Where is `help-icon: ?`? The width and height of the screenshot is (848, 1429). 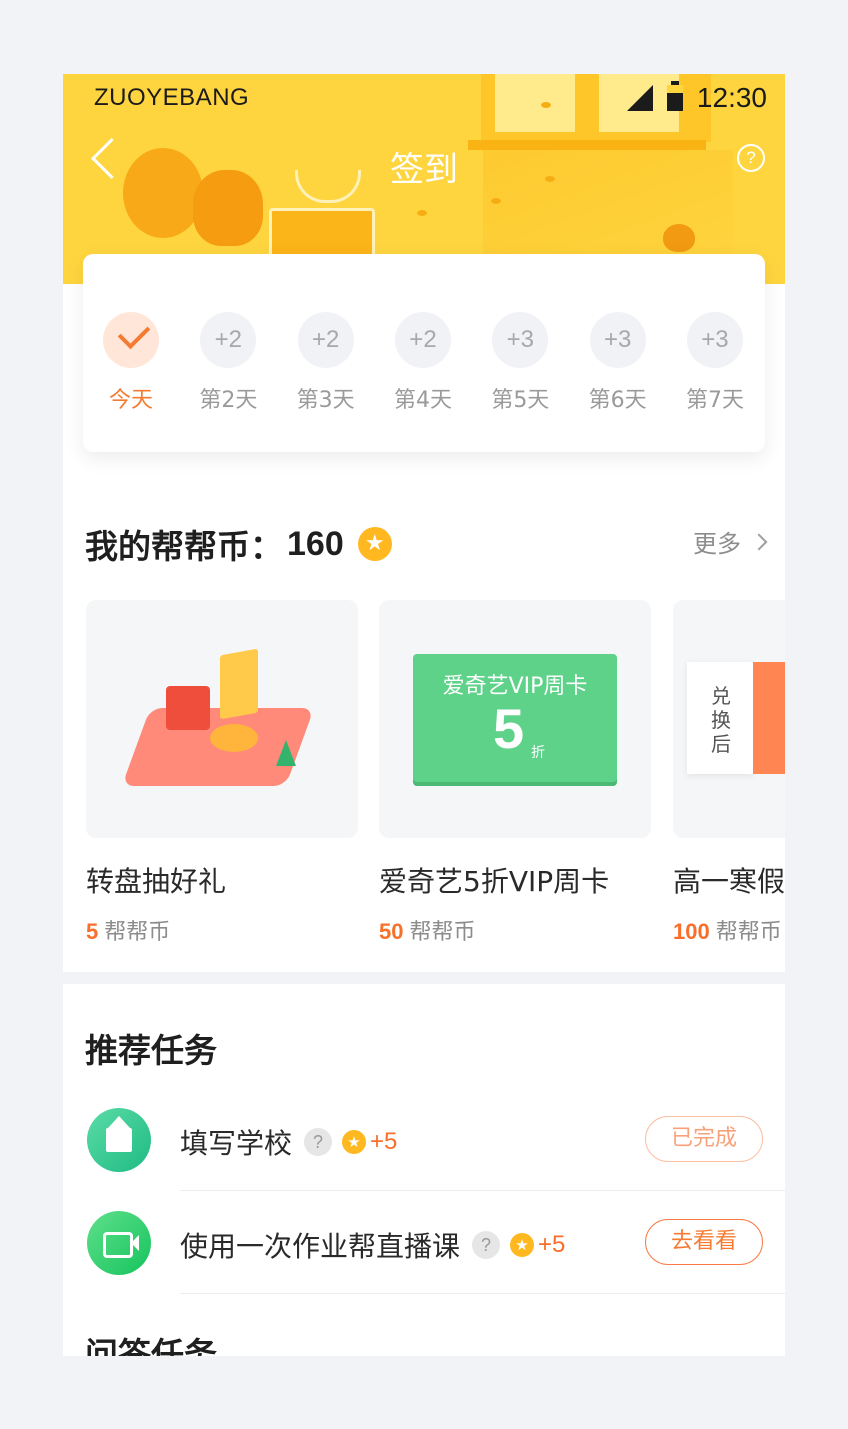 help-icon: ? is located at coordinates (751, 158).